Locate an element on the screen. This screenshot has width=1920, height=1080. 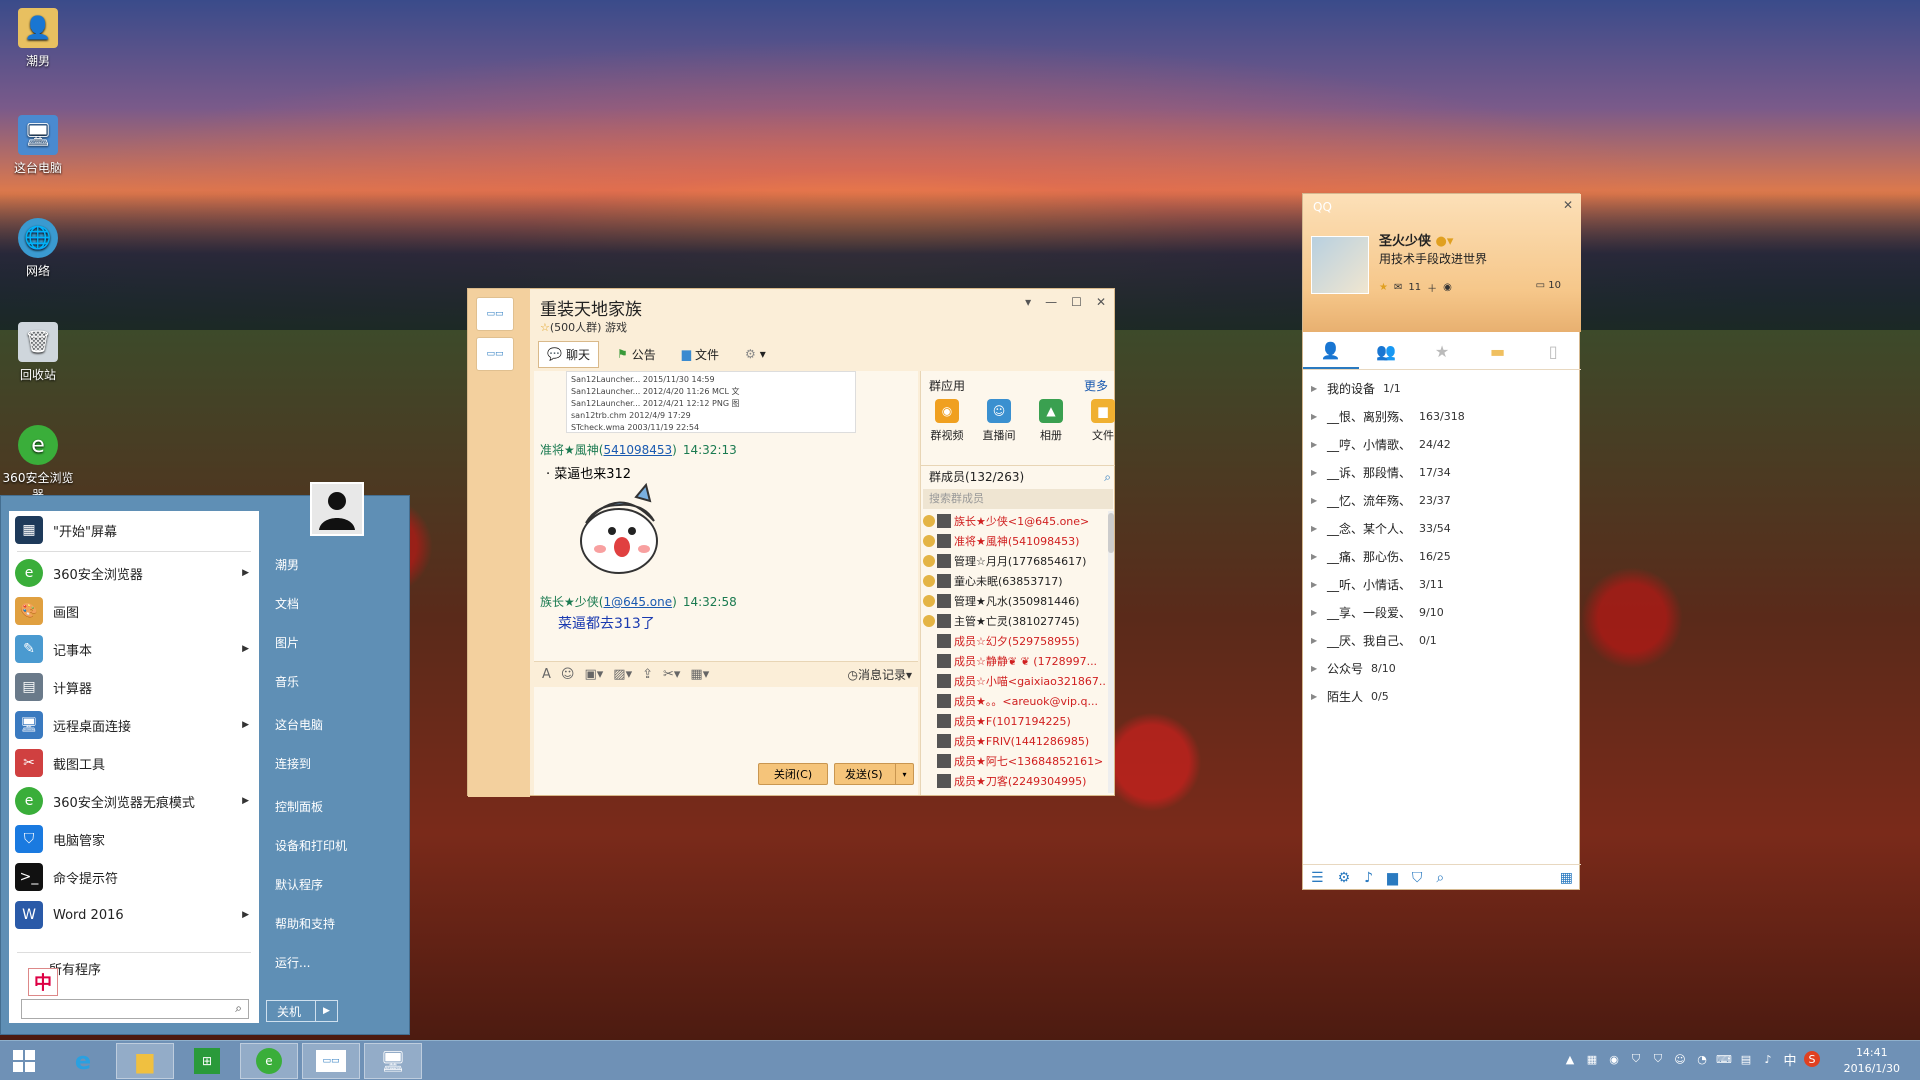
tray-expand-icon: ▲ is located at coordinates (1570, 1059).